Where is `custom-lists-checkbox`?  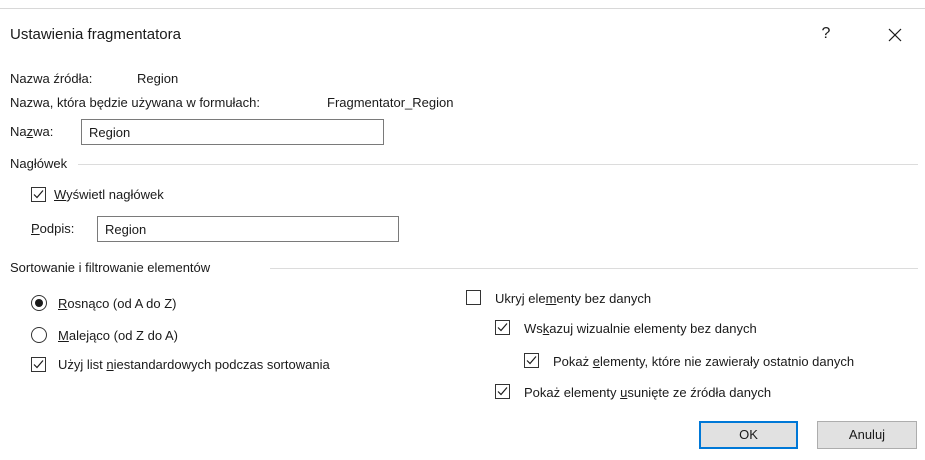 custom-lists-checkbox is located at coordinates (38, 364).